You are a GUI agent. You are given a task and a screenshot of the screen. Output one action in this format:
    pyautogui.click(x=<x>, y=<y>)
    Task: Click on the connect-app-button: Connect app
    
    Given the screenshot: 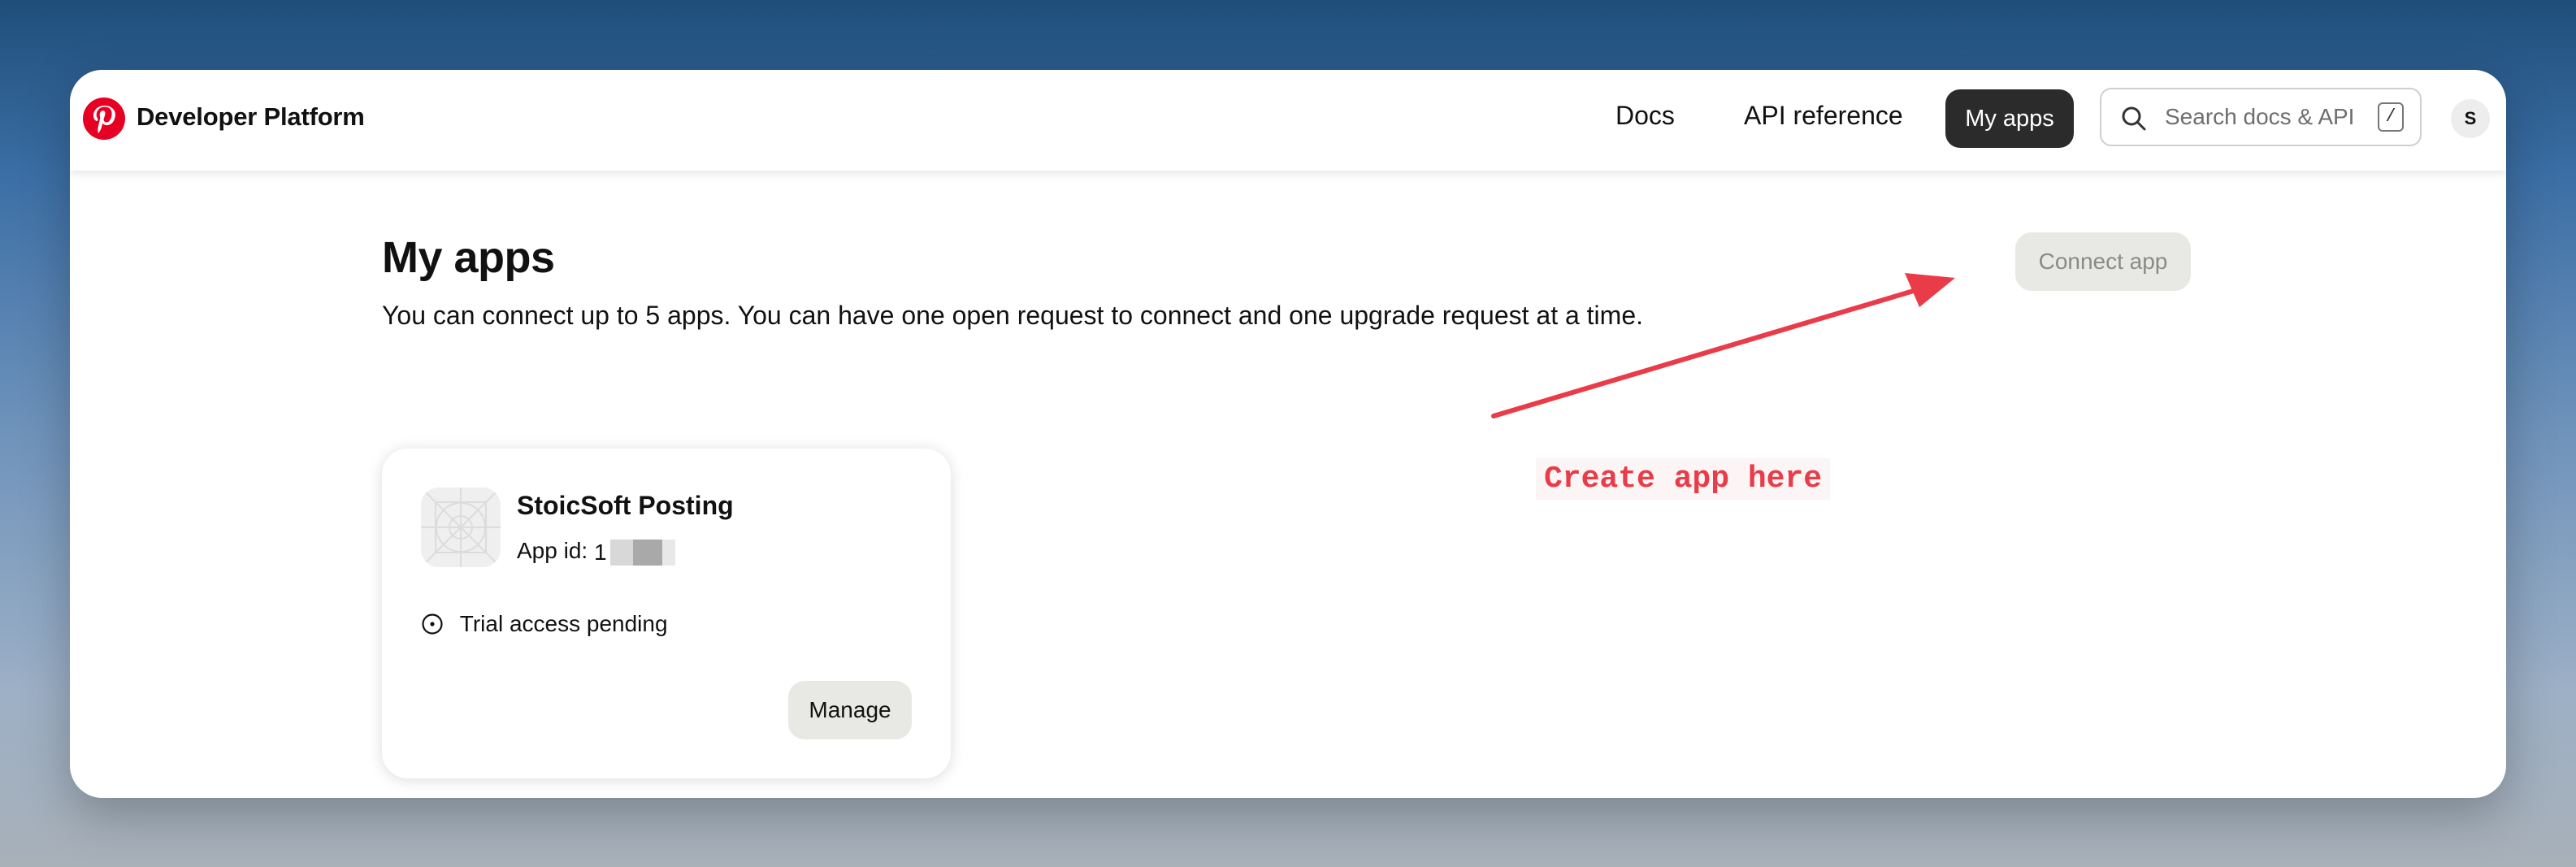 What is the action you would take?
    pyautogui.click(x=2103, y=262)
    